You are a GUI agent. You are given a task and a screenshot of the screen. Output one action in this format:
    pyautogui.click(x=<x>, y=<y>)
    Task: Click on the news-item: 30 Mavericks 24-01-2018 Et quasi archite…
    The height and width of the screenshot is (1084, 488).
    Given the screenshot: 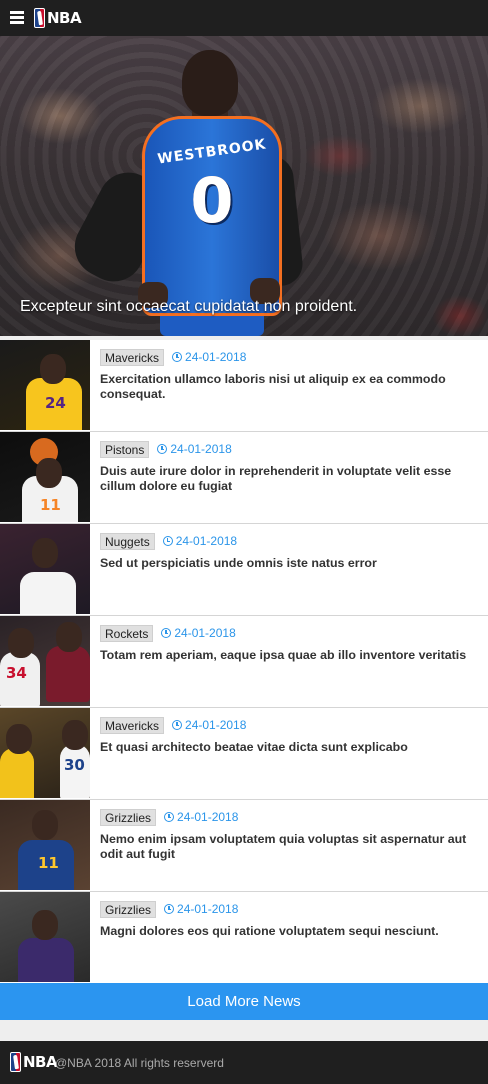 What is the action you would take?
    pyautogui.click(x=244, y=754)
    